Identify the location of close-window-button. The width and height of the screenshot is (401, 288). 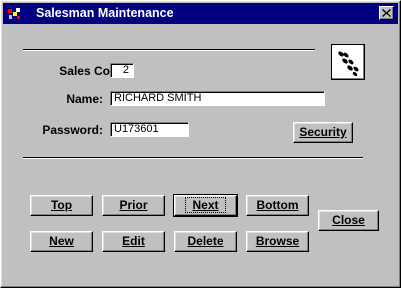
(386, 13).